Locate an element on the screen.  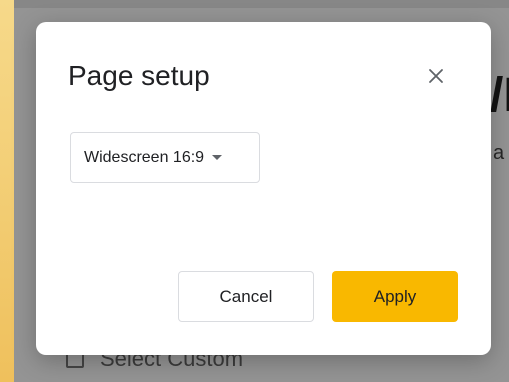
caret-down-icon is located at coordinates (217, 157).